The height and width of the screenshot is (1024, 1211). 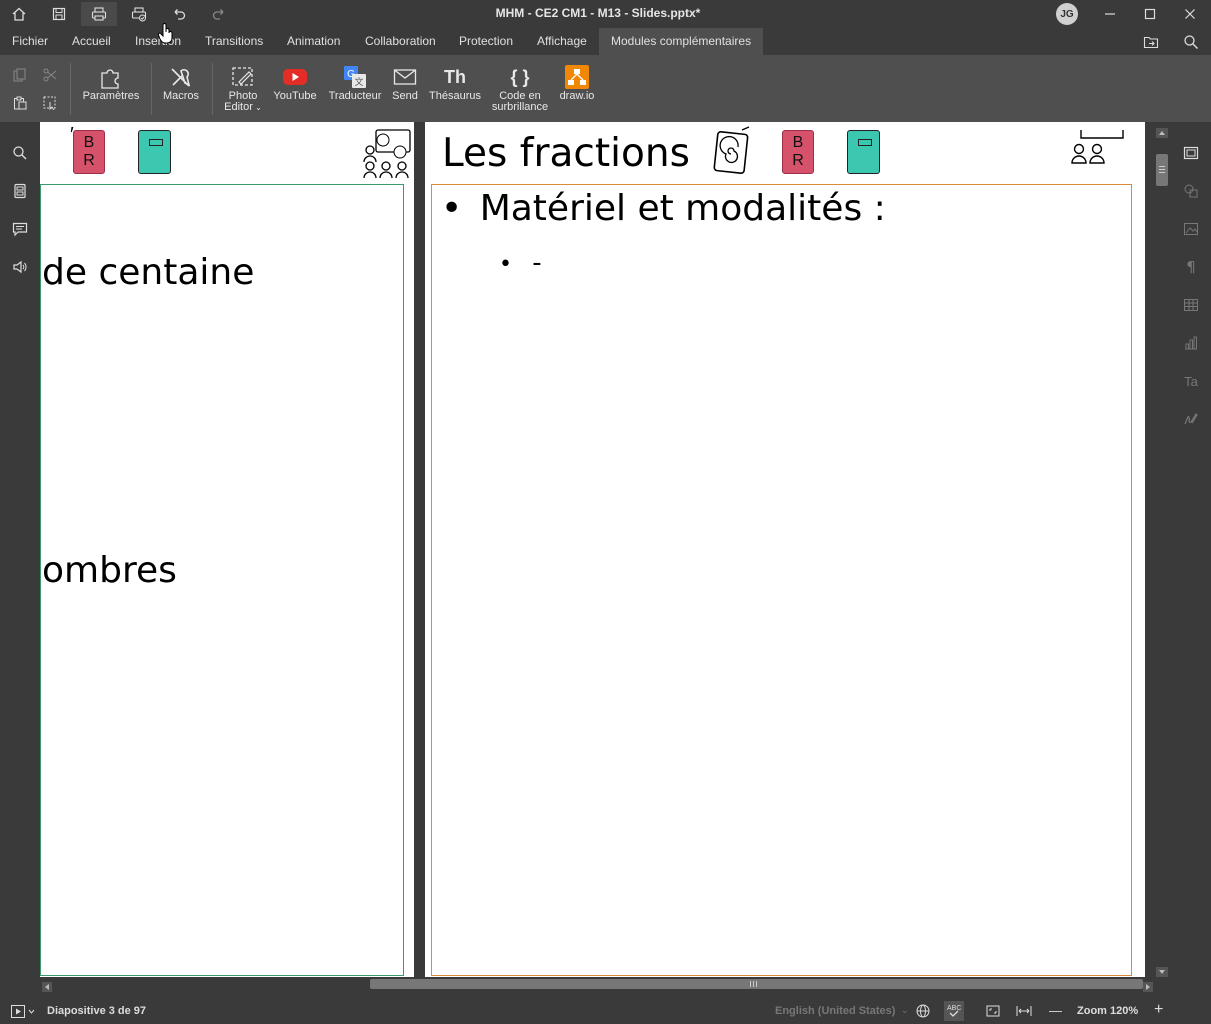 What do you see at coordinates (111, 96) in the screenshot?
I see `parametres-label: Paramètres` at bounding box center [111, 96].